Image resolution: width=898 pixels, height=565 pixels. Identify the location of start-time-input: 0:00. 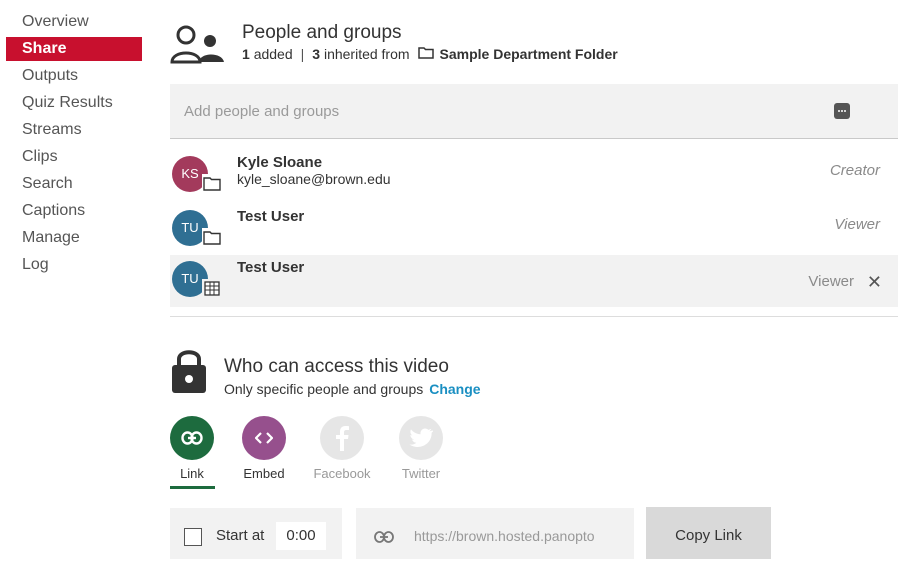
(301, 536).